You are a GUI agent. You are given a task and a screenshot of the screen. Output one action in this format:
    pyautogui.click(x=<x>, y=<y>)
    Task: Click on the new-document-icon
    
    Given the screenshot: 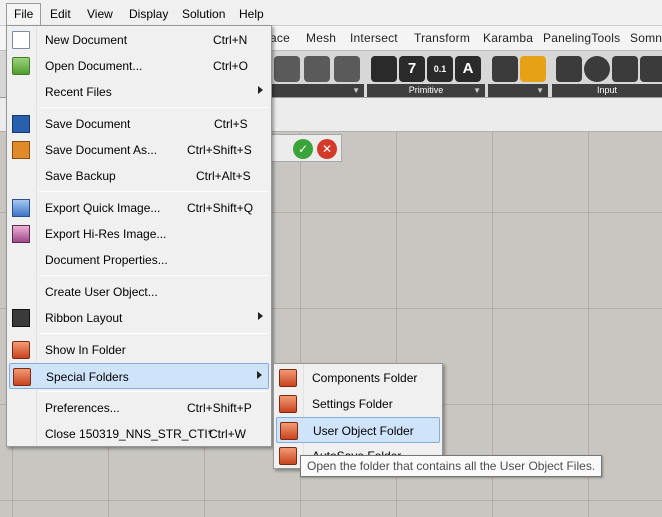 What is the action you would take?
    pyautogui.click(x=21, y=40)
    